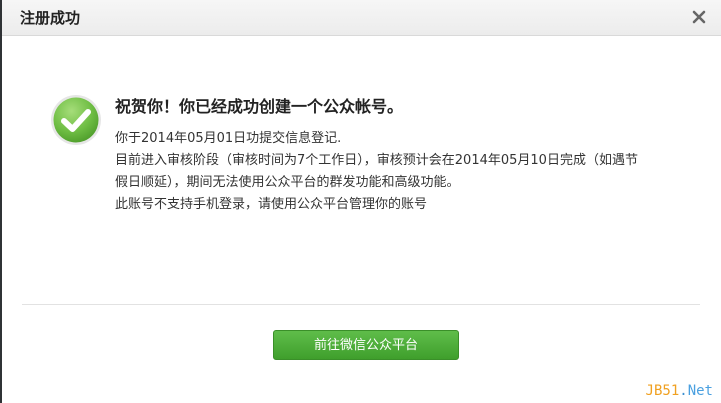  Describe the element at coordinates (361, 304) in the screenshot. I see `divider` at that location.